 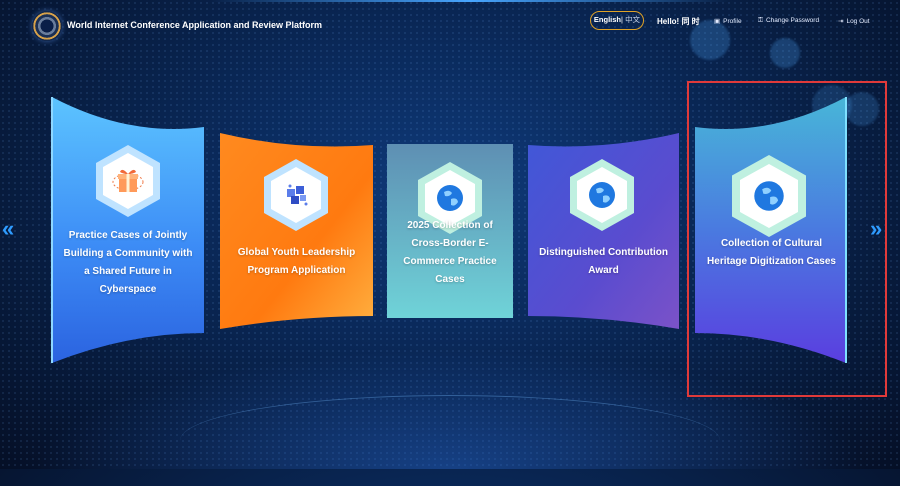 I want to click on change-password-link: ⚿ Change Password, so click(x=788, y=21).